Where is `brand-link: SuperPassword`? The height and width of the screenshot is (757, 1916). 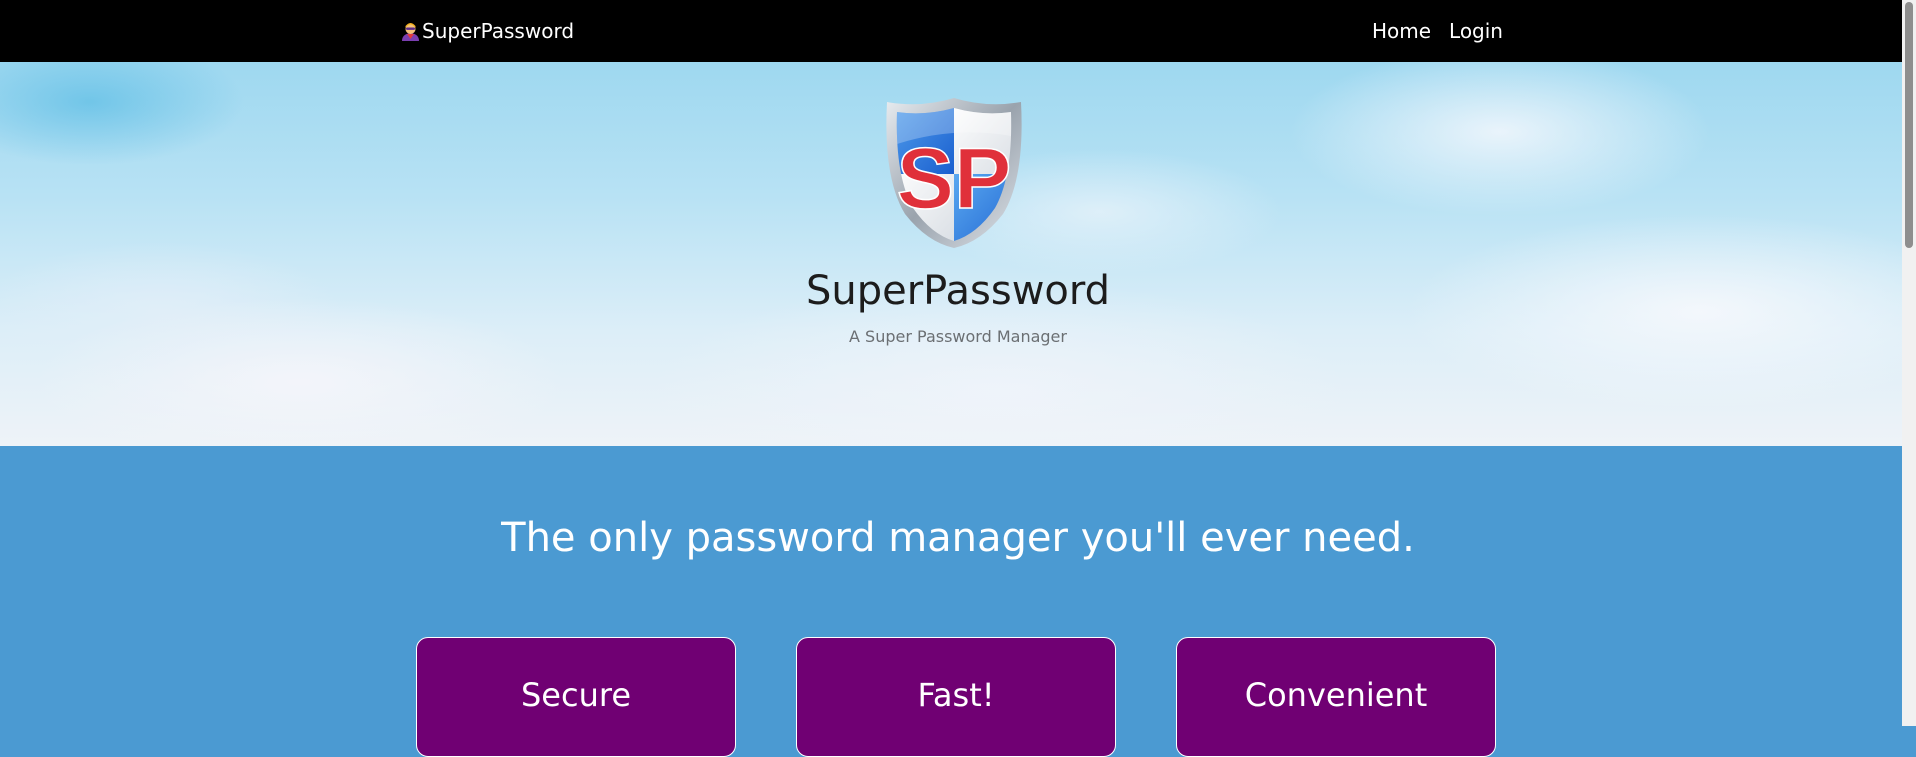 brand-link: SuperPassword is located at coordinates (487, 31).